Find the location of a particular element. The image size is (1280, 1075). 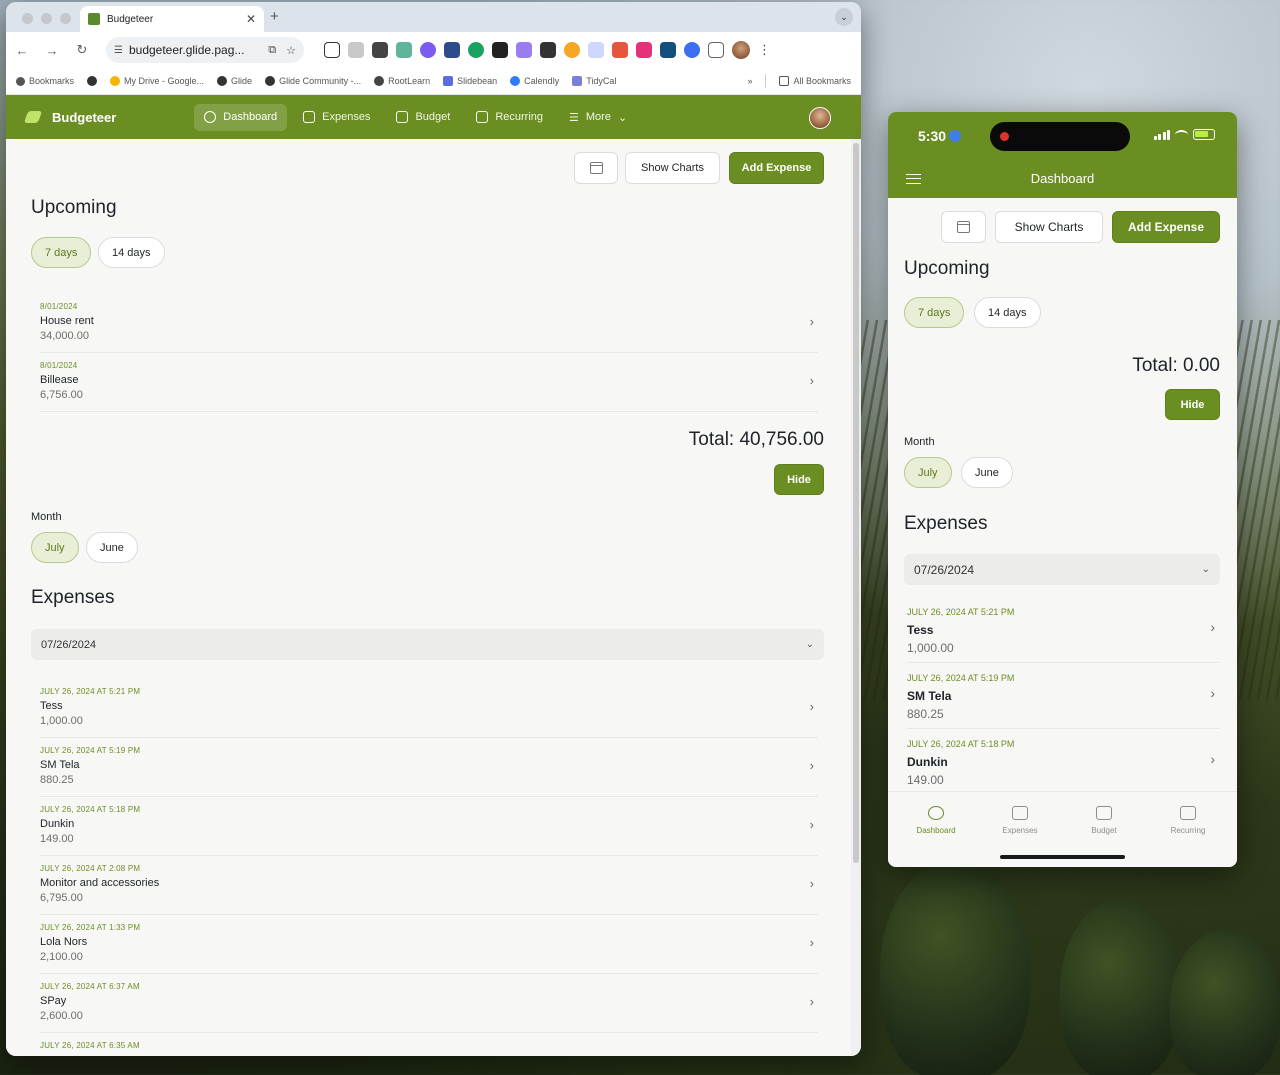

site-settings-icon: ☰ is located at coordinates (118, 50).